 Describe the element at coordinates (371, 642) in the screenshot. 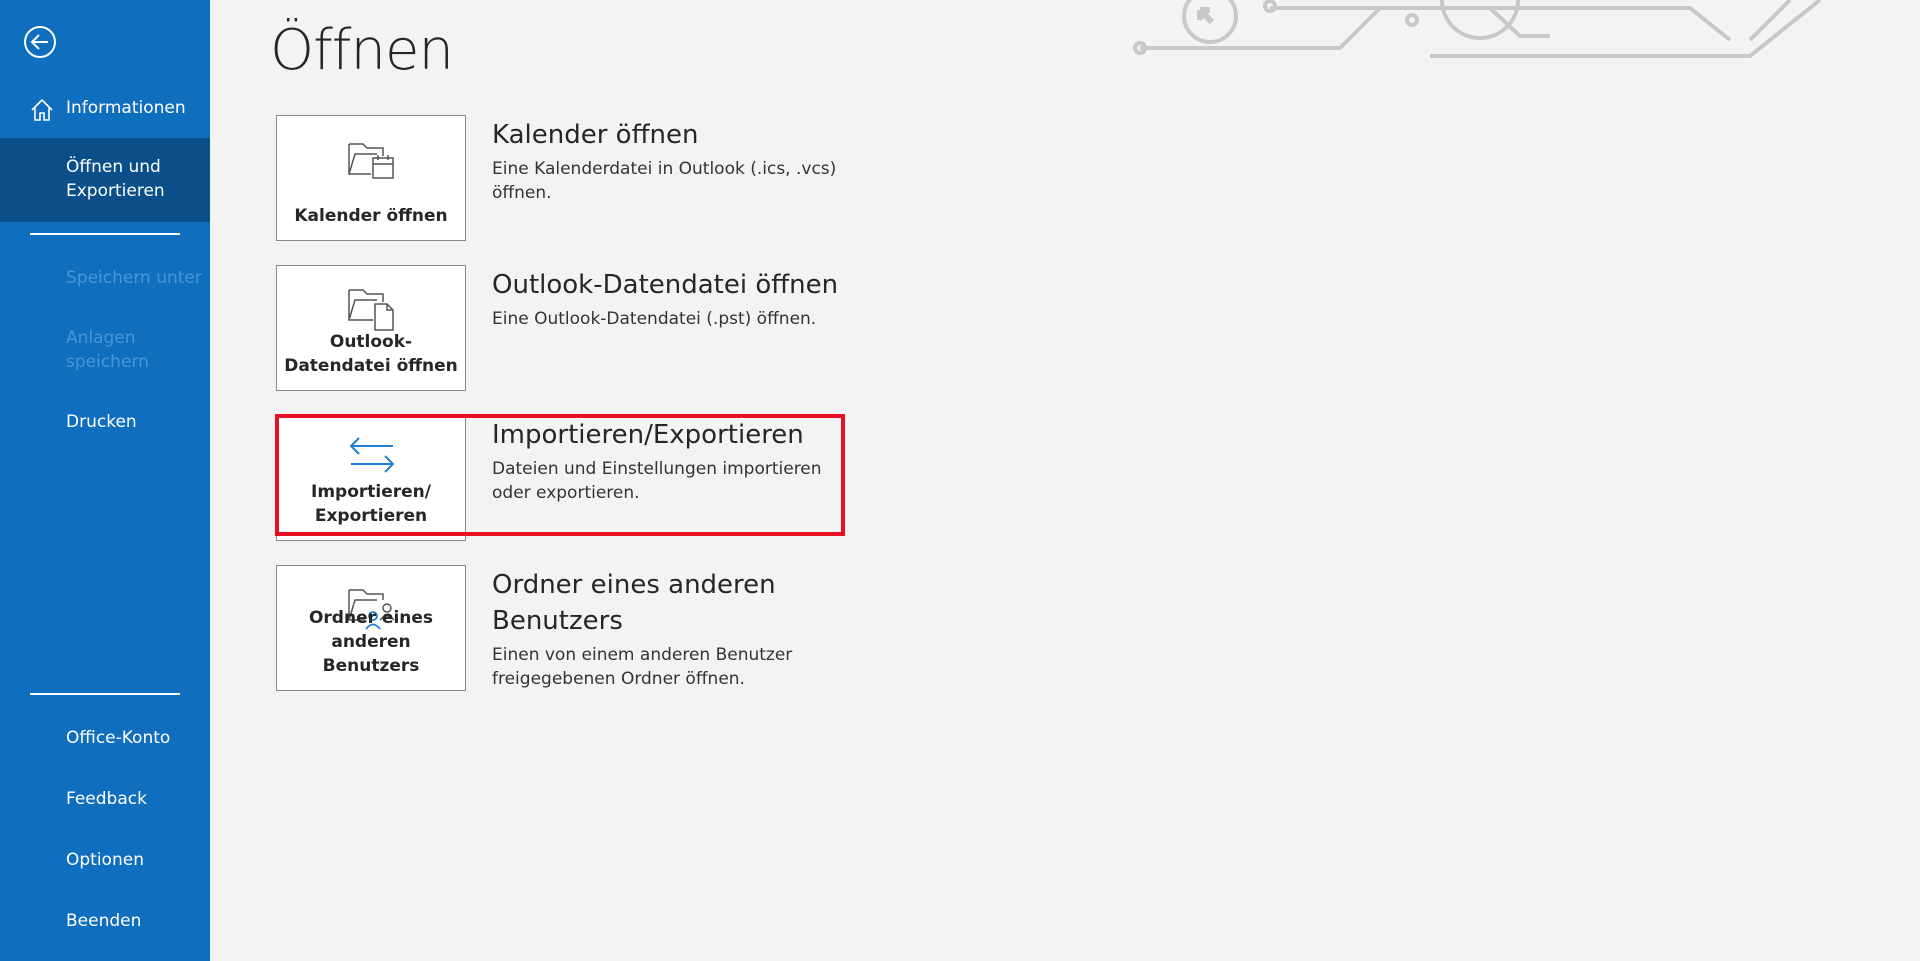

I see `tile-label: Ordner eines anderen Benutzers` at that location.